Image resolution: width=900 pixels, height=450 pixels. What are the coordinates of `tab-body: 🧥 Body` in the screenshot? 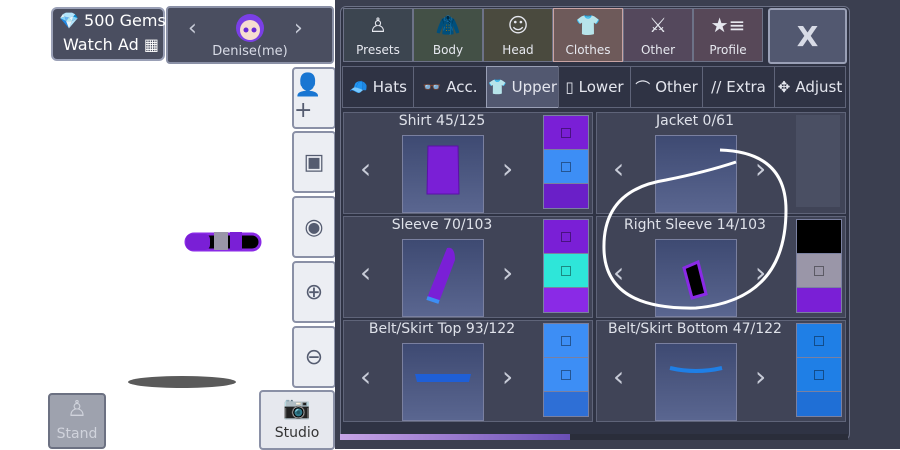 It's located at (448, 35).